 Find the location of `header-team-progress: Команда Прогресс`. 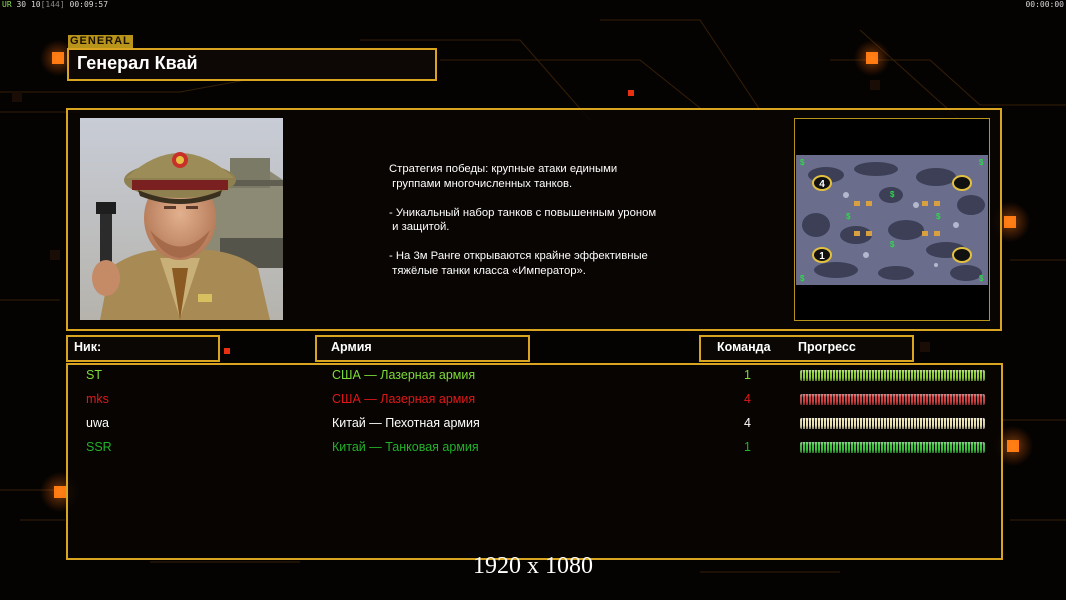

header-team-progress: Команда Прогресс is located at coordinates (806, 348).